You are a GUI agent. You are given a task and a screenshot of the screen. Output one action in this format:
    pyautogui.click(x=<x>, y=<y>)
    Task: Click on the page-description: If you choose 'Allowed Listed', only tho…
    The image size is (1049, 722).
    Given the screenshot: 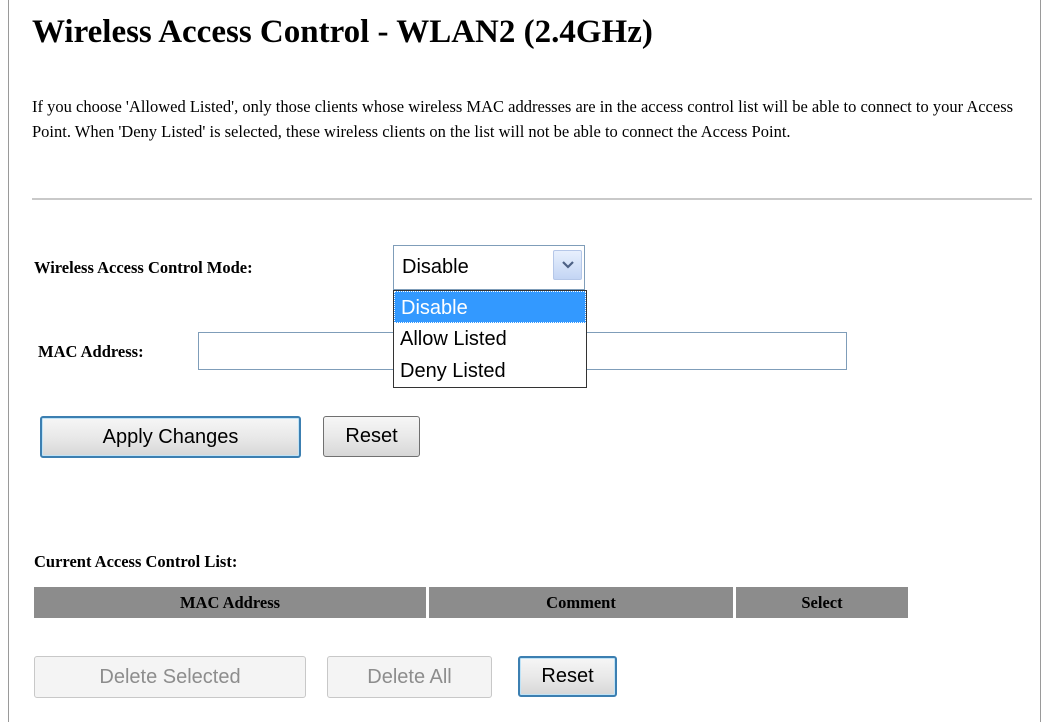 What is the action you would take?
    pyautogui.click(x=523, y=119)
    